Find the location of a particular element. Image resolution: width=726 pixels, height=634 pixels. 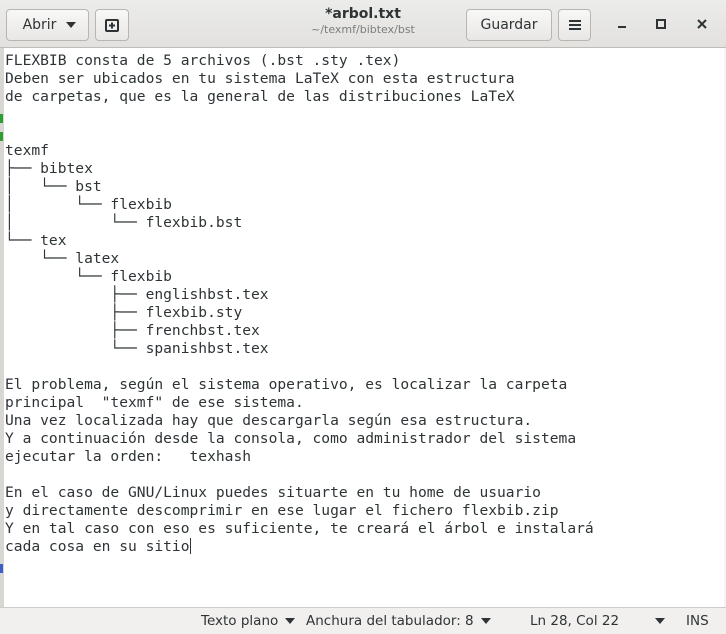

open-button-label: Abrir is located at coordinates (39, 25).